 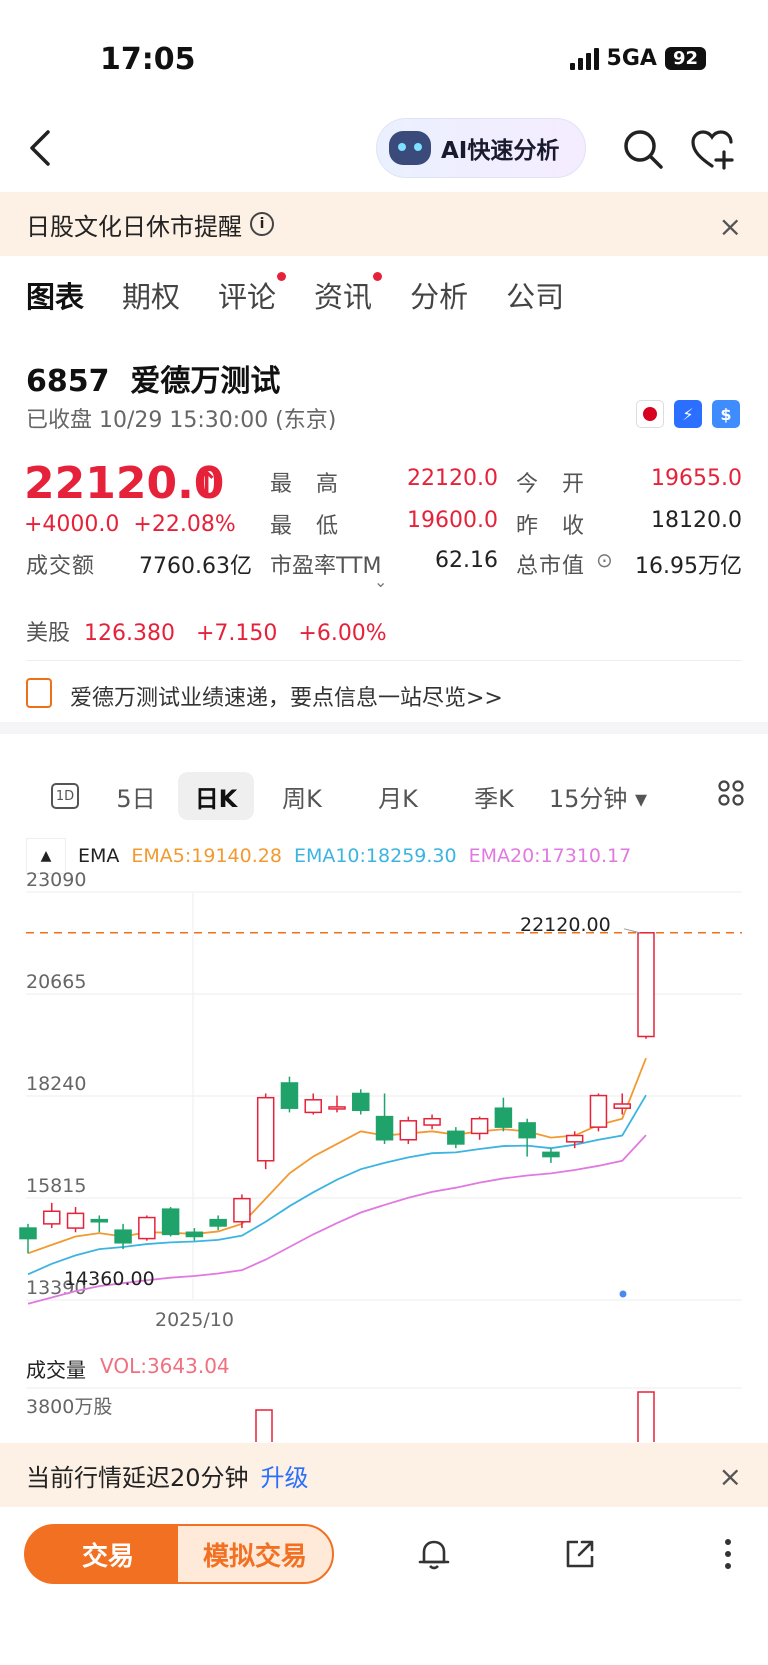 I want to click on simulated-trade-button: 模拟交易, so click(x=255, y=1554).